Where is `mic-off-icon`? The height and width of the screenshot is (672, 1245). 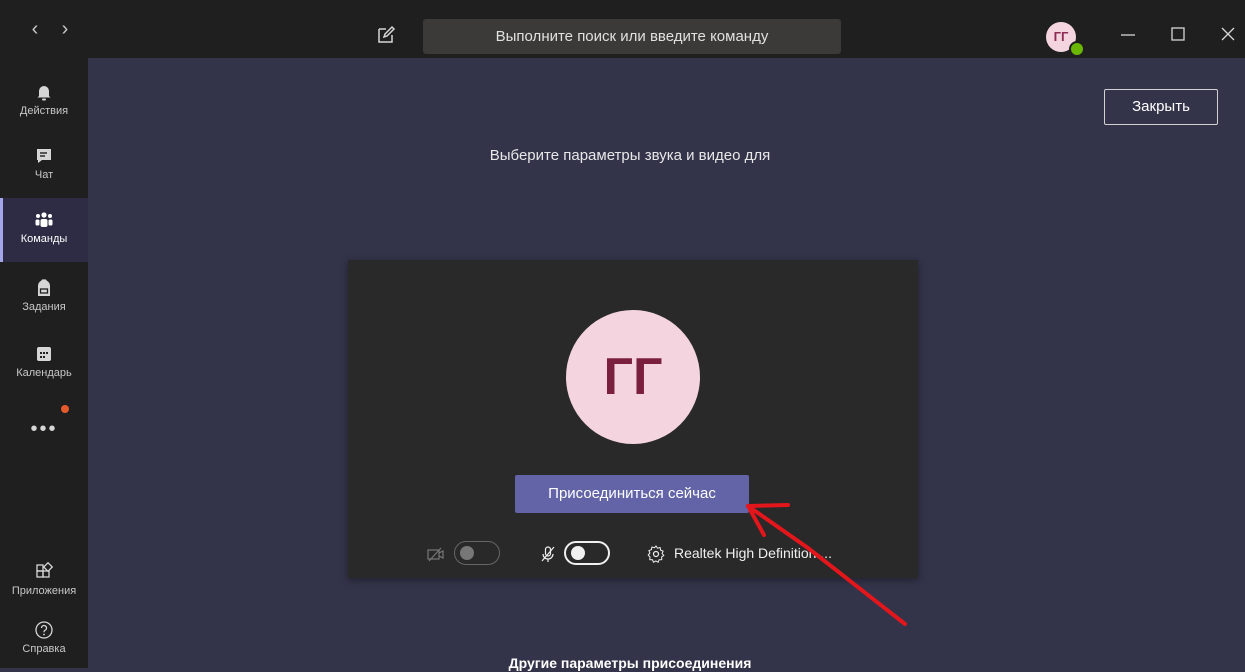
mic-off-icon is located at coordinates (548, 554).